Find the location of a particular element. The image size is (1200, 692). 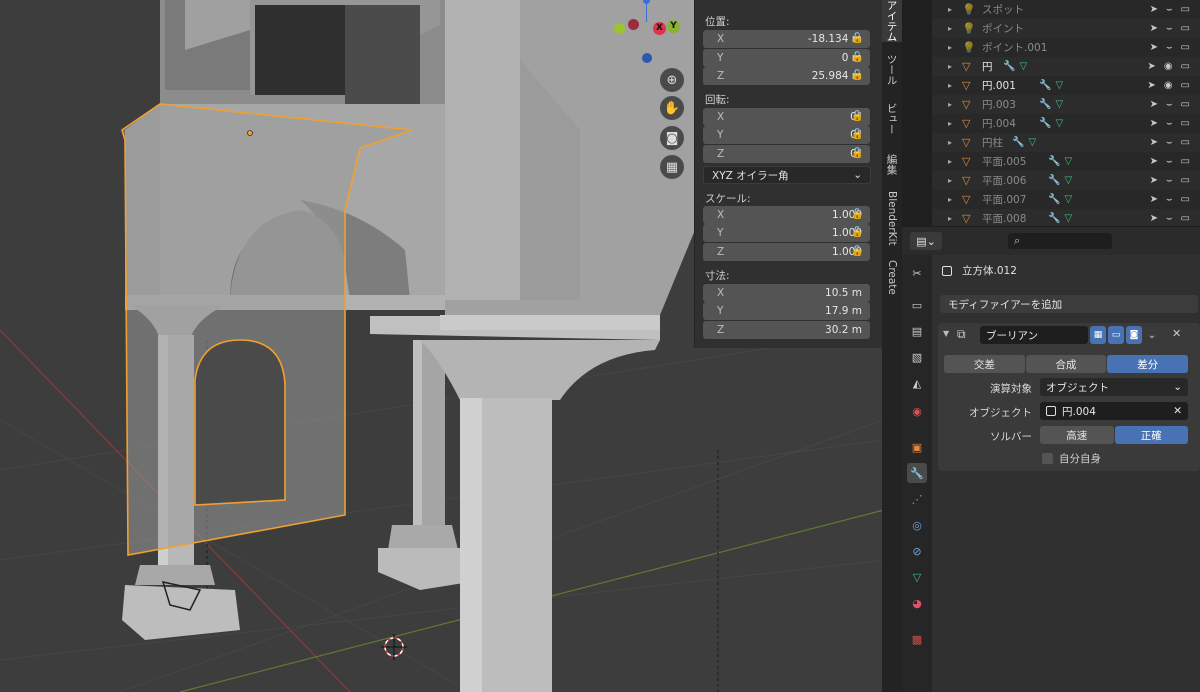

tab-item: アイテム is located at coordinates (892, 21).